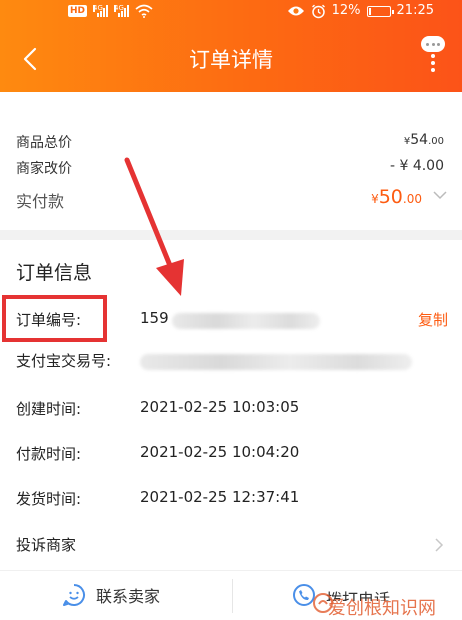 This screenshot has width=462, height=620. What do you see at coordinates (318, 11) in the screenshot?
I see `alarm-icon` at bounding box center [318, 11].